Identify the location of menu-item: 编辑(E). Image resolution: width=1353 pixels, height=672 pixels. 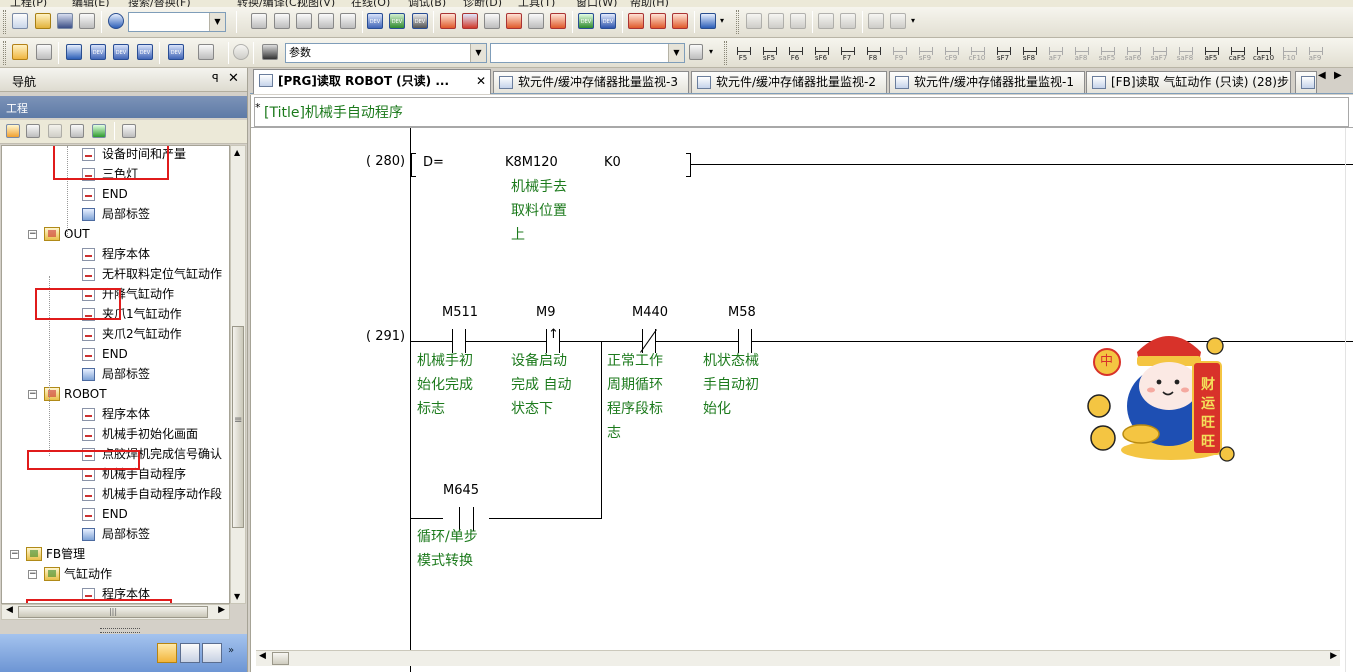
(91, 3).